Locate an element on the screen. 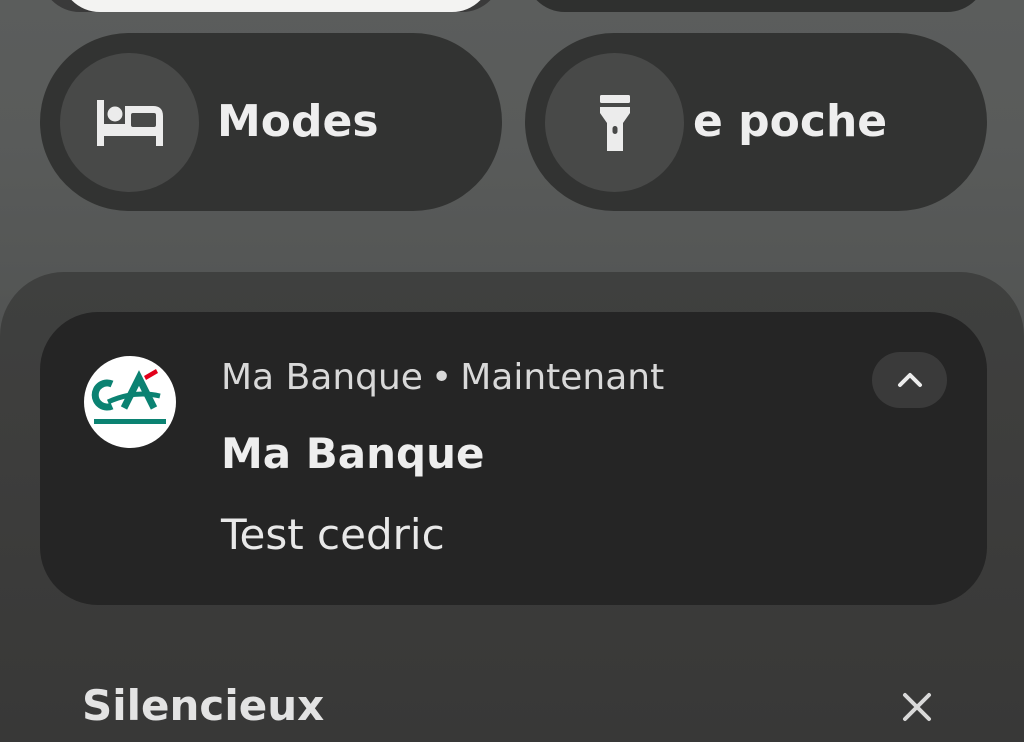 The image size is (1024, 742). chevron-up-icon is located at coordinates (909, 380).